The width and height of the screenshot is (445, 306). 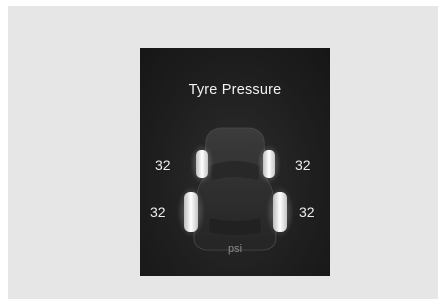 What do you see at coordinates (269, 164) in the screenshot?
I see `front-right-tyre-icon` at bounding box center [269, 164].